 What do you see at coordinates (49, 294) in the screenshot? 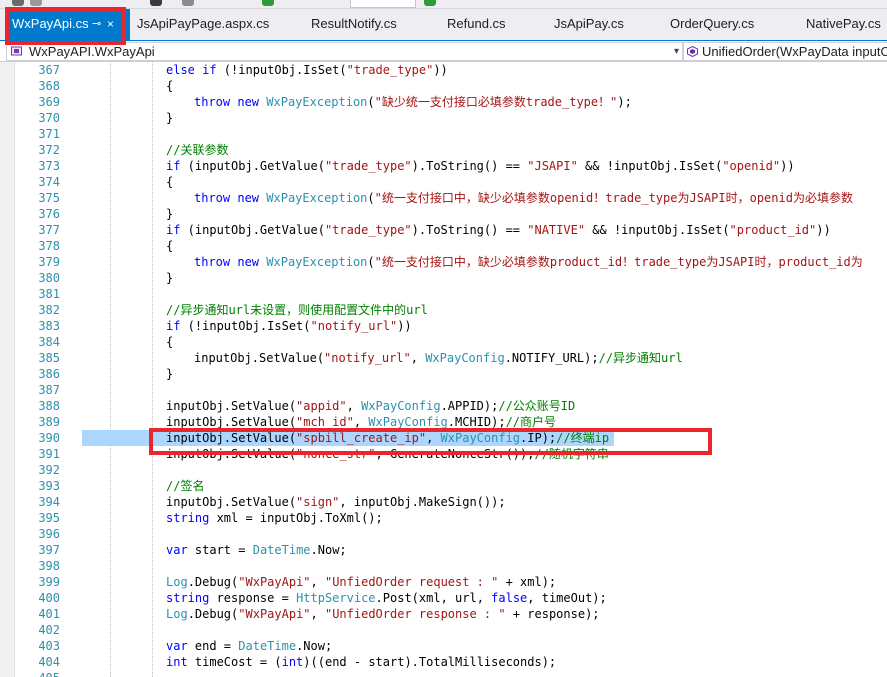
I see `line-number: 381` at bounding box center [49, 294].